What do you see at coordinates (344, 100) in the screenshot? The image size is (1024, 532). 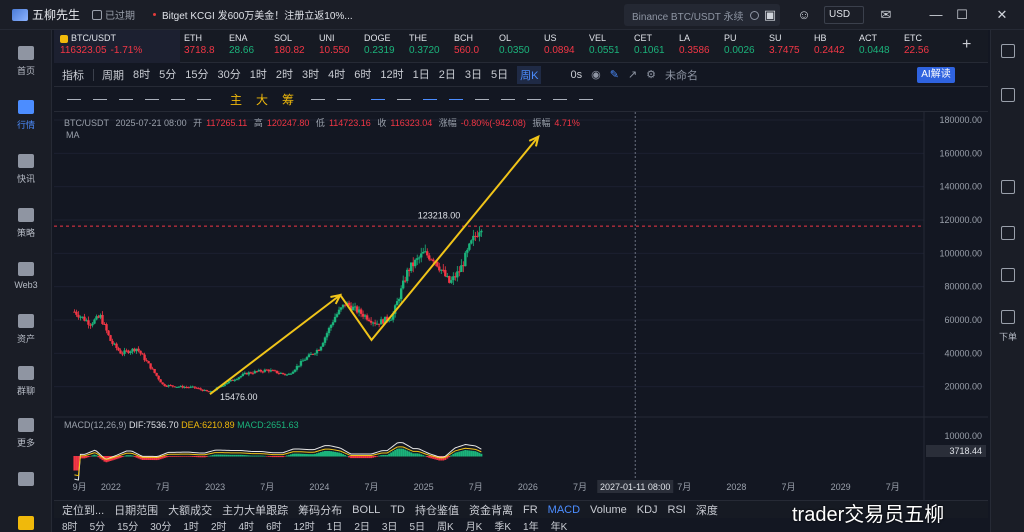 I see `compare-tool-icon` at bounding box center [344, 100].